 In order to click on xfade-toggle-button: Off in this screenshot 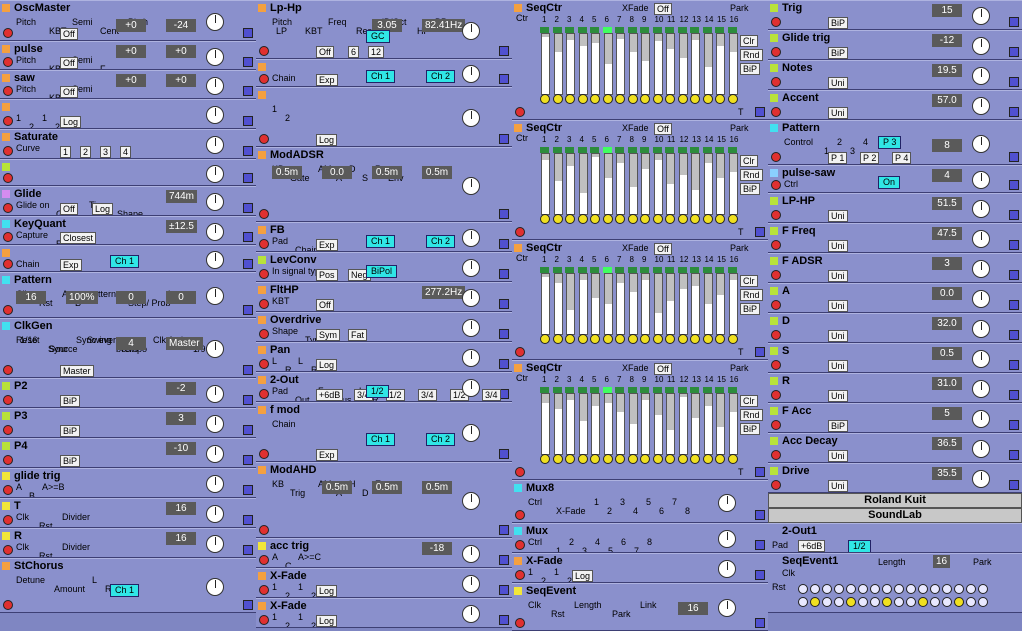, I will do `click(663, 129)`.